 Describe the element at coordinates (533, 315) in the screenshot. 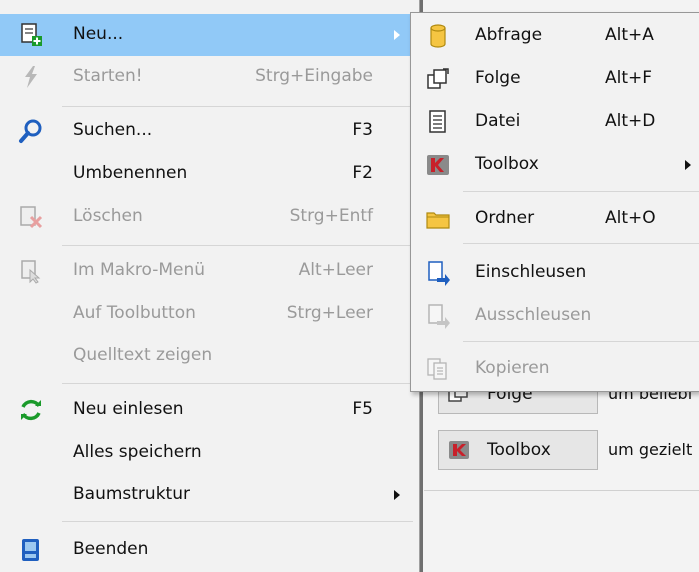

I see `submenu-item-label: Ausschleusen` at that location.